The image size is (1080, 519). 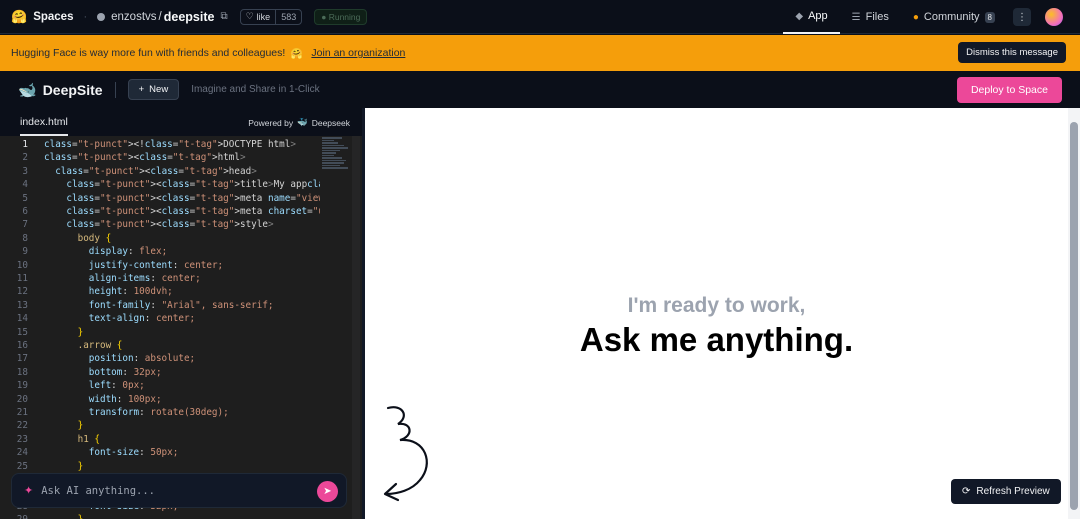 What do you see at coordinates (175, 225) in the screenshot?
I see `code-line-text: class="t-punct"><class="t-tag">style>` at bounding box center [175, 225].